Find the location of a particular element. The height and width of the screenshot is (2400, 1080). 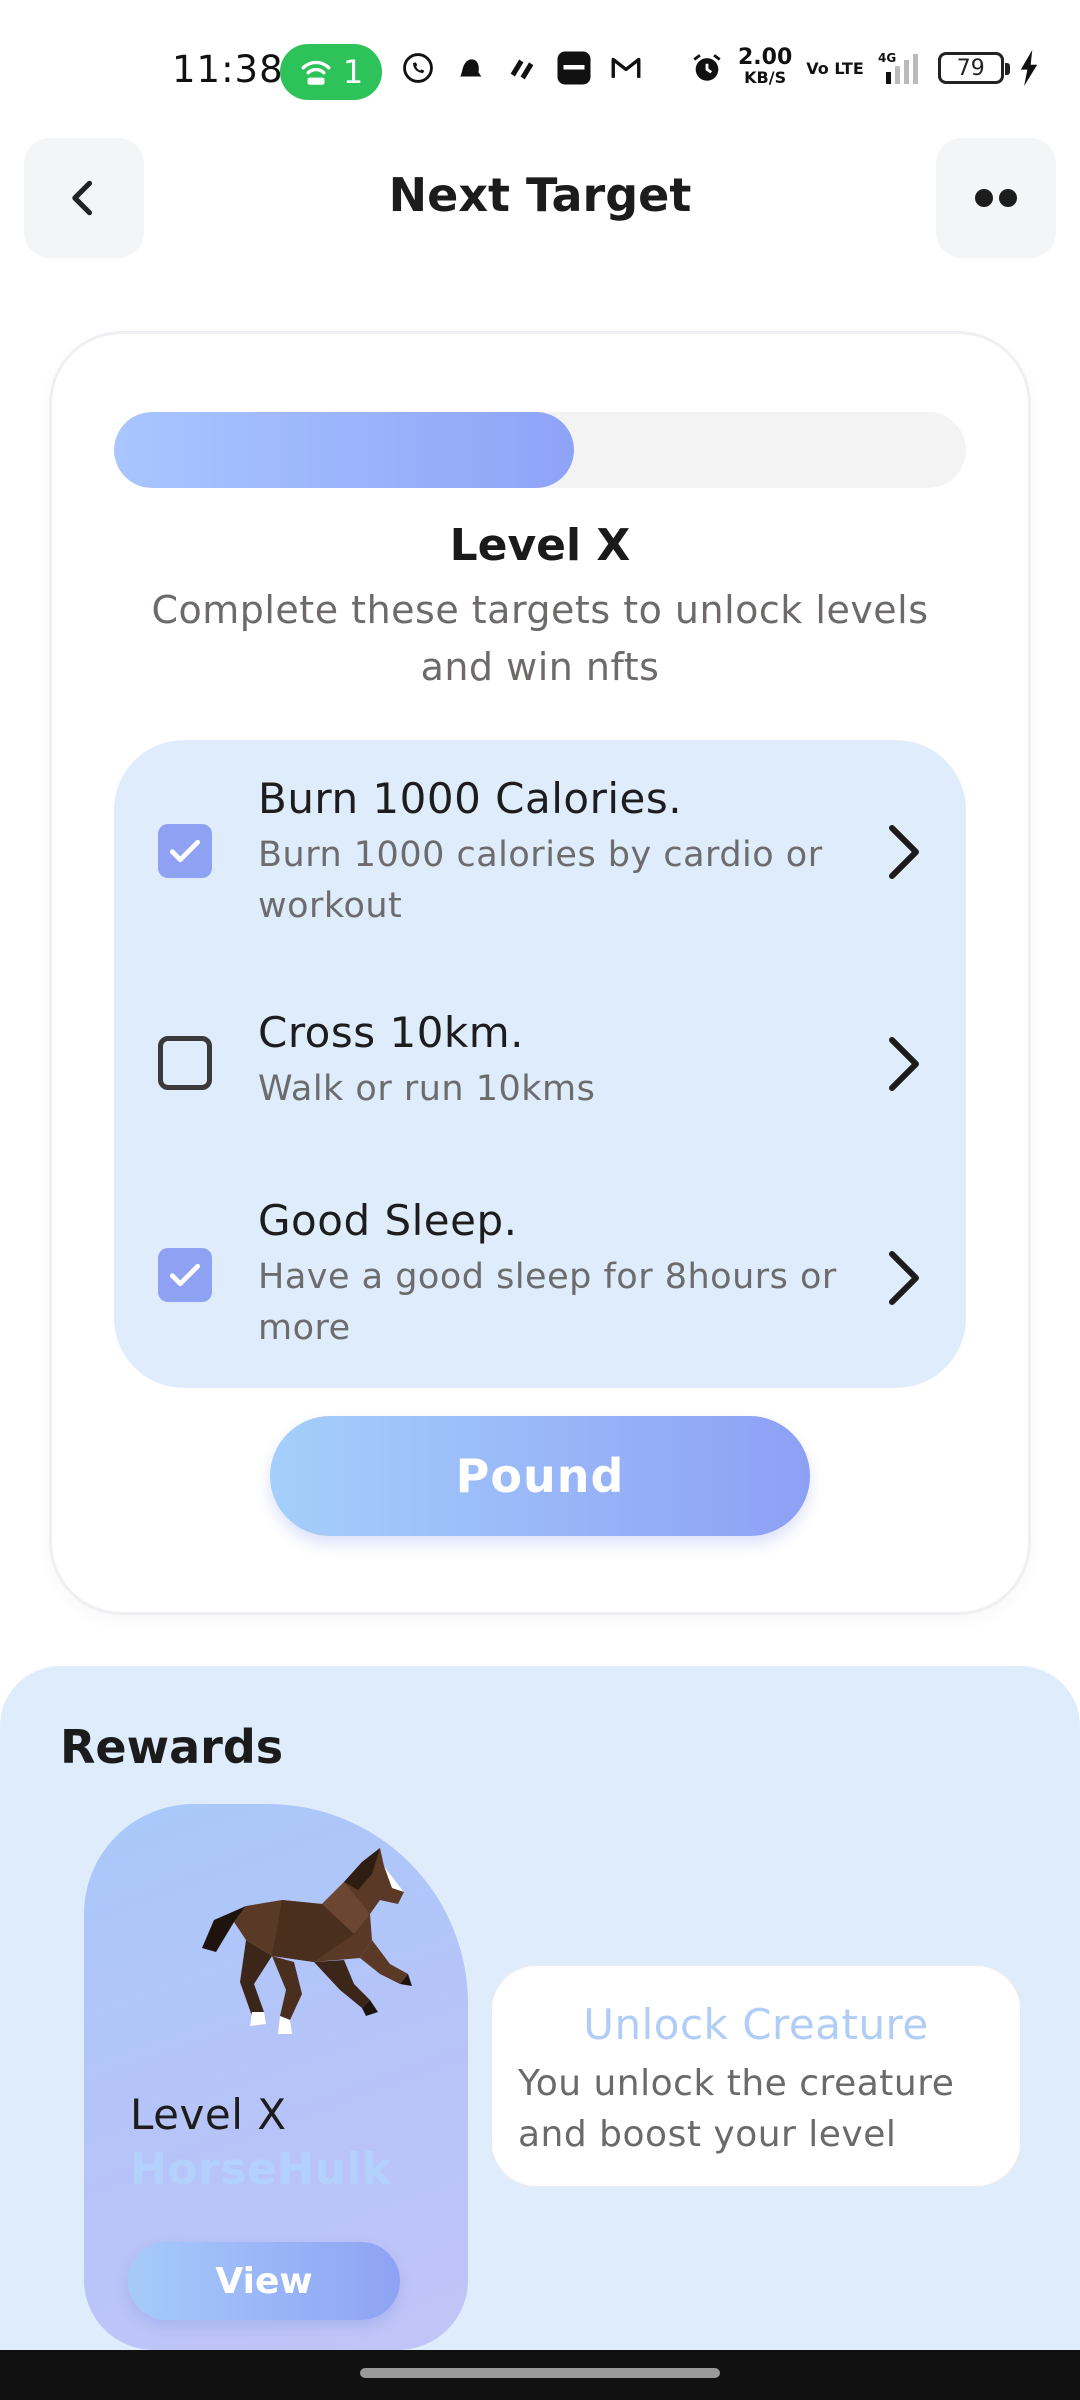

notification-icons is located at coordinates (522, 68).